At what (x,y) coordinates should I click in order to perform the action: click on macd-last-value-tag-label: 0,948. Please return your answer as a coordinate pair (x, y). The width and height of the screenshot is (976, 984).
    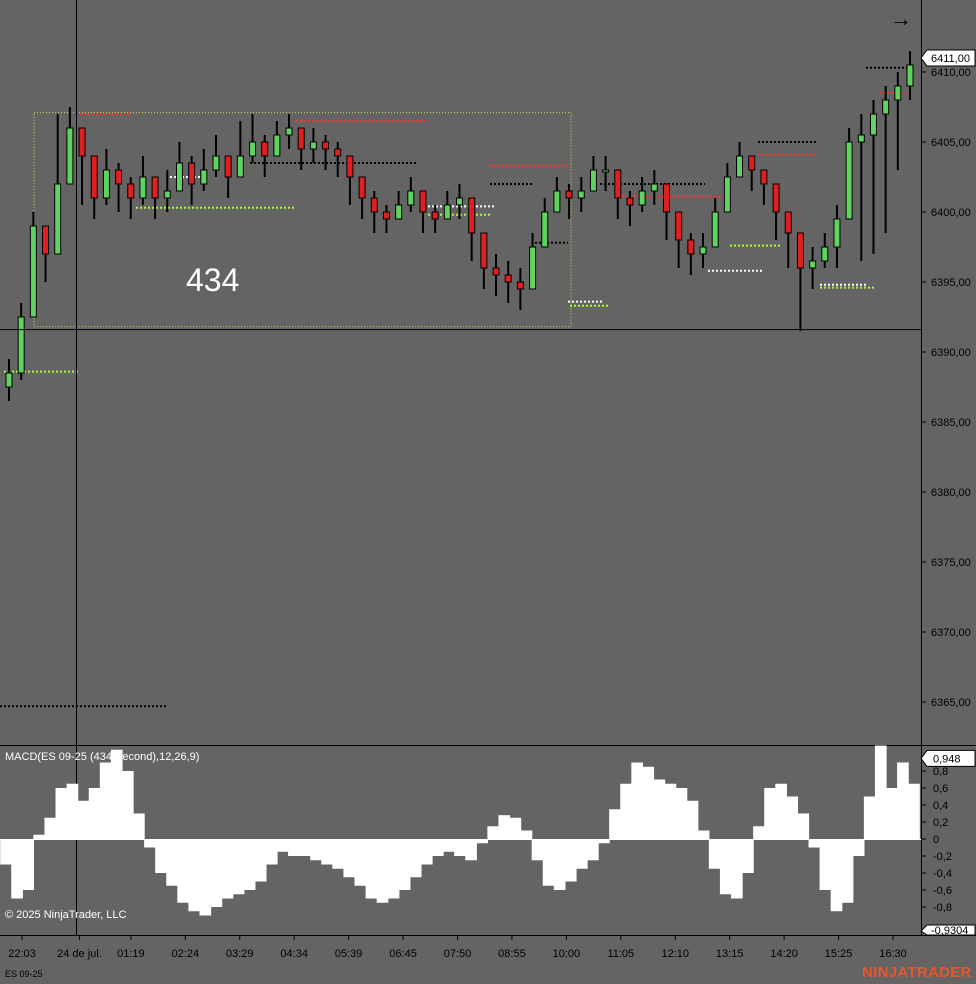
    Looking at the image, I should click on (947, 759).